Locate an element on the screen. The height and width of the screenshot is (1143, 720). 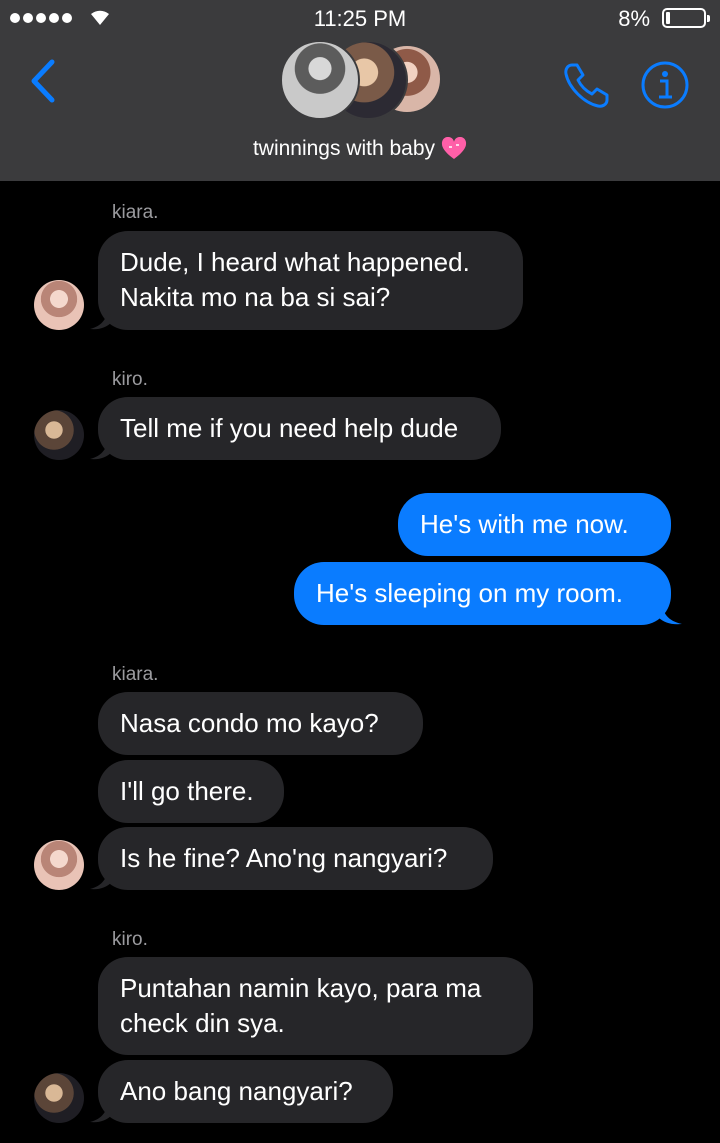
message-text: He's with me now. is located at coordinates (524, 524).